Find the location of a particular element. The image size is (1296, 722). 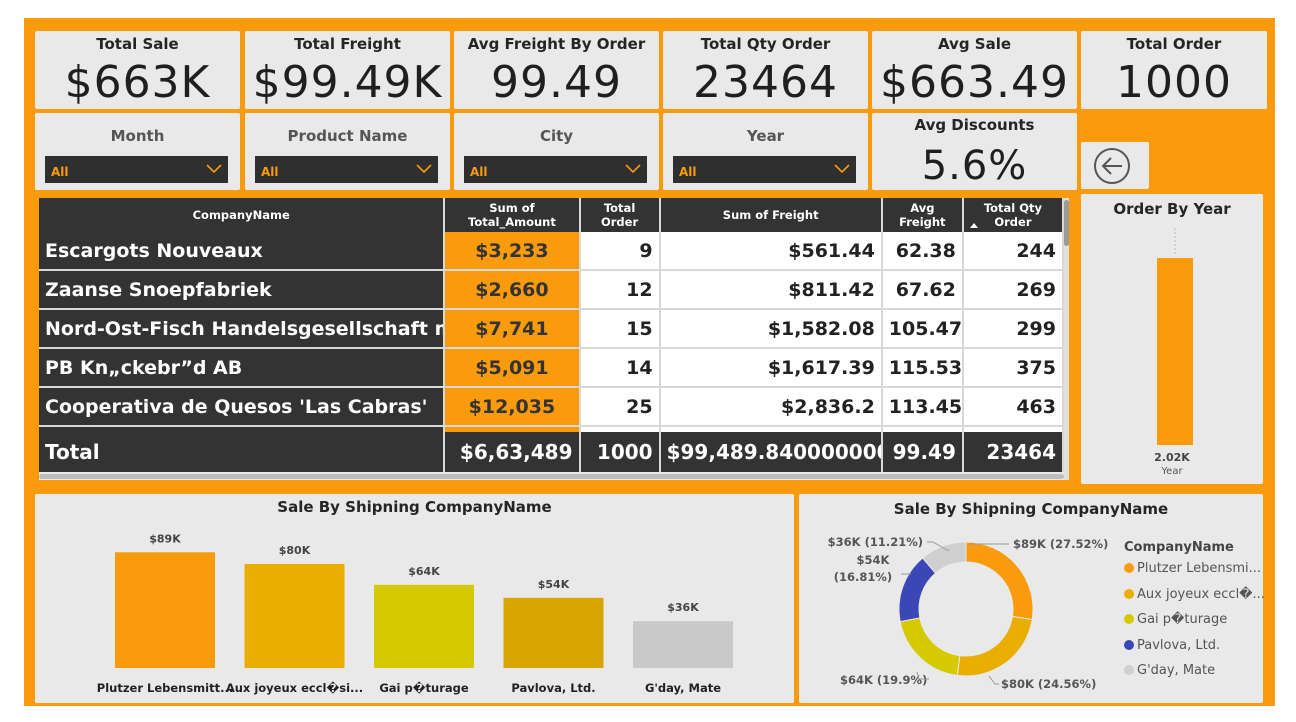

kpi-title: Avg Freight By Order is located at coordinates (556, 44).